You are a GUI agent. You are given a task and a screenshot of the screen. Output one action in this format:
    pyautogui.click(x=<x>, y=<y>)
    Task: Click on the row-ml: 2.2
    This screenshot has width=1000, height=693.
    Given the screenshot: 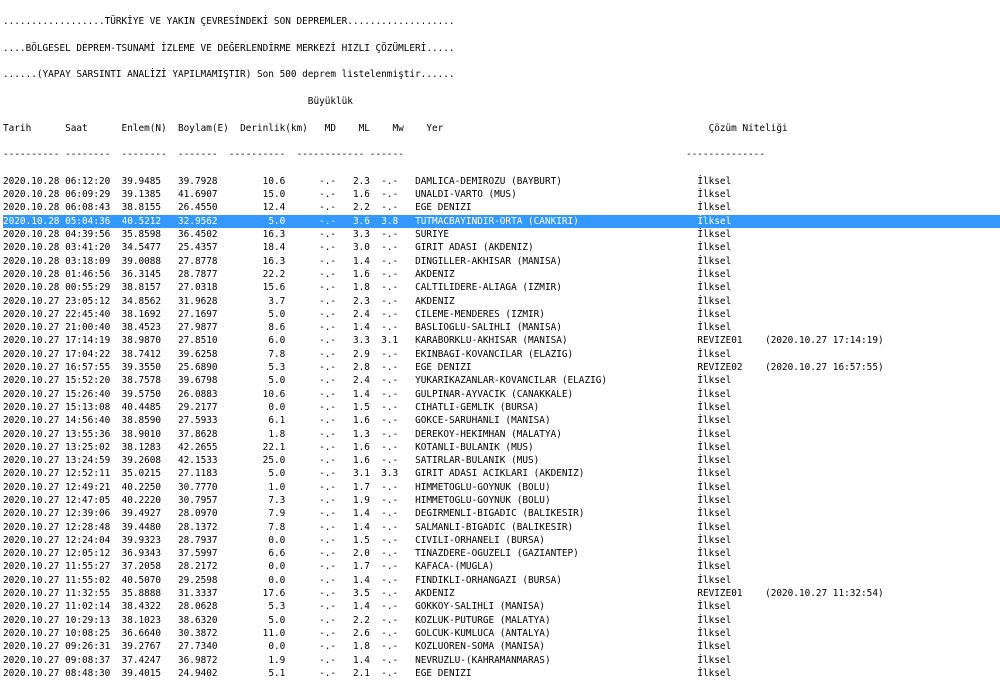 What is the action you would take?
    pyautogui.click(x=361, y=620)
    